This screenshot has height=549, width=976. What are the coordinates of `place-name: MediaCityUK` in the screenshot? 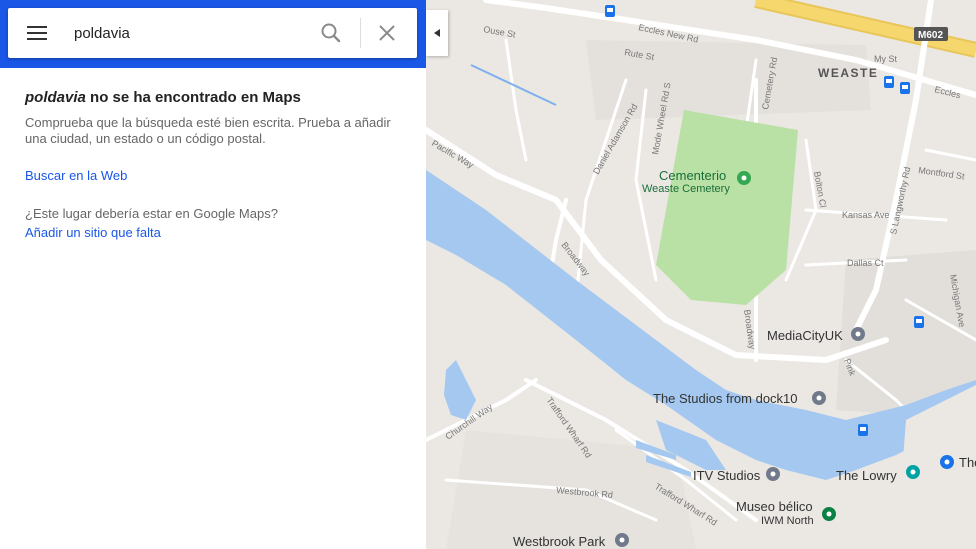 It's located at (805, 335).